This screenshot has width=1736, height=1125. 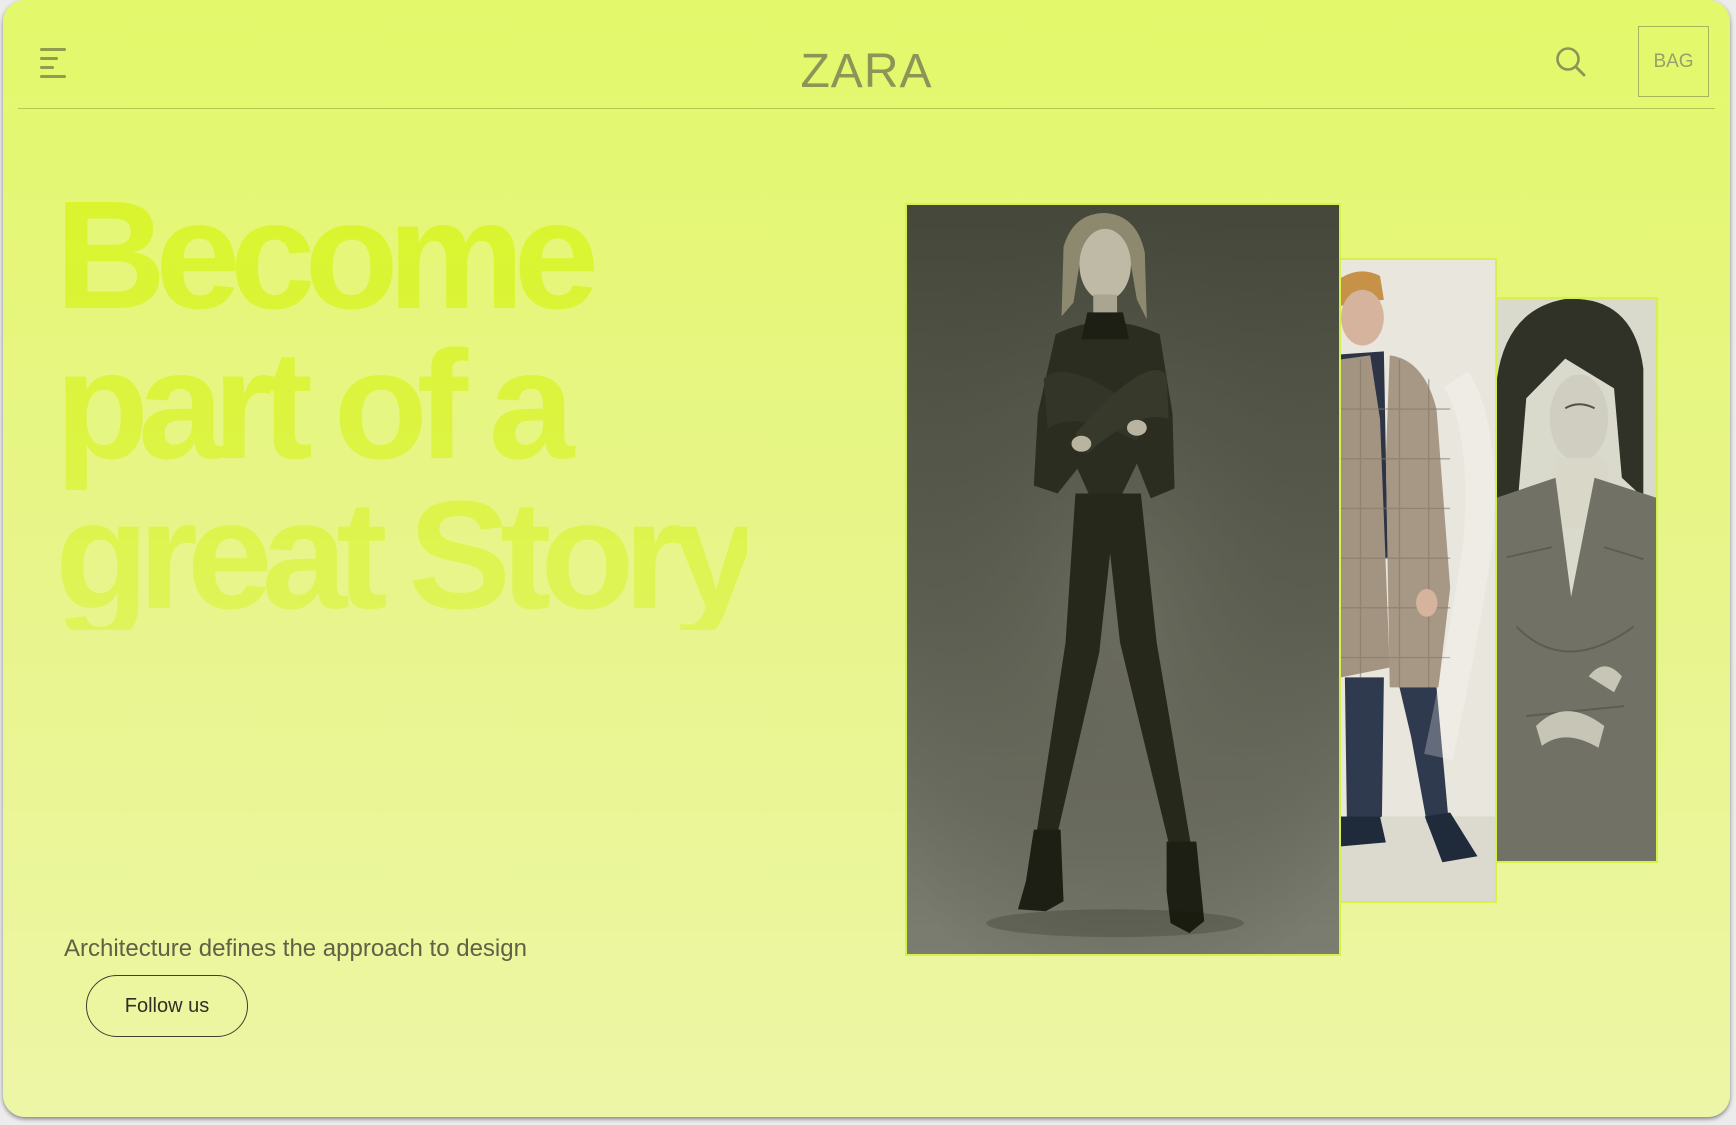 I want to click on brand-logo: ZARA, so click(x=866, y=71).